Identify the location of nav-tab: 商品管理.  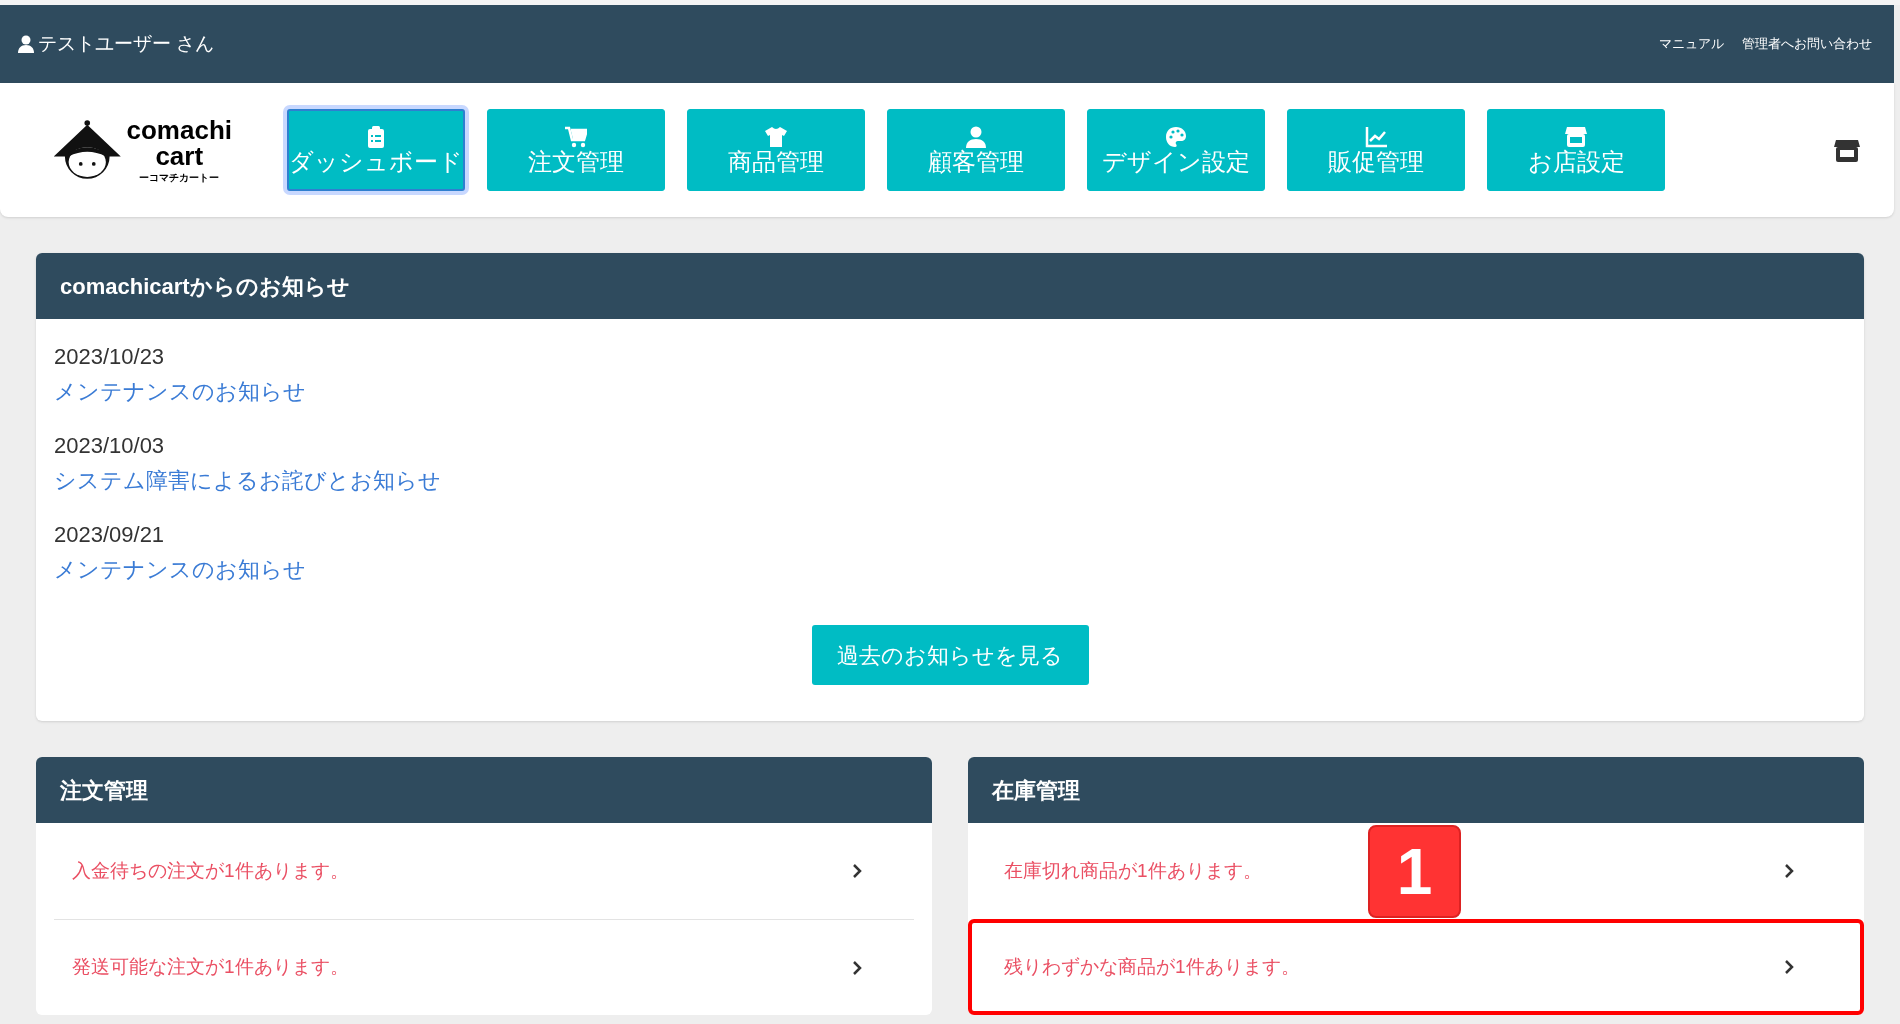
(776, 150).